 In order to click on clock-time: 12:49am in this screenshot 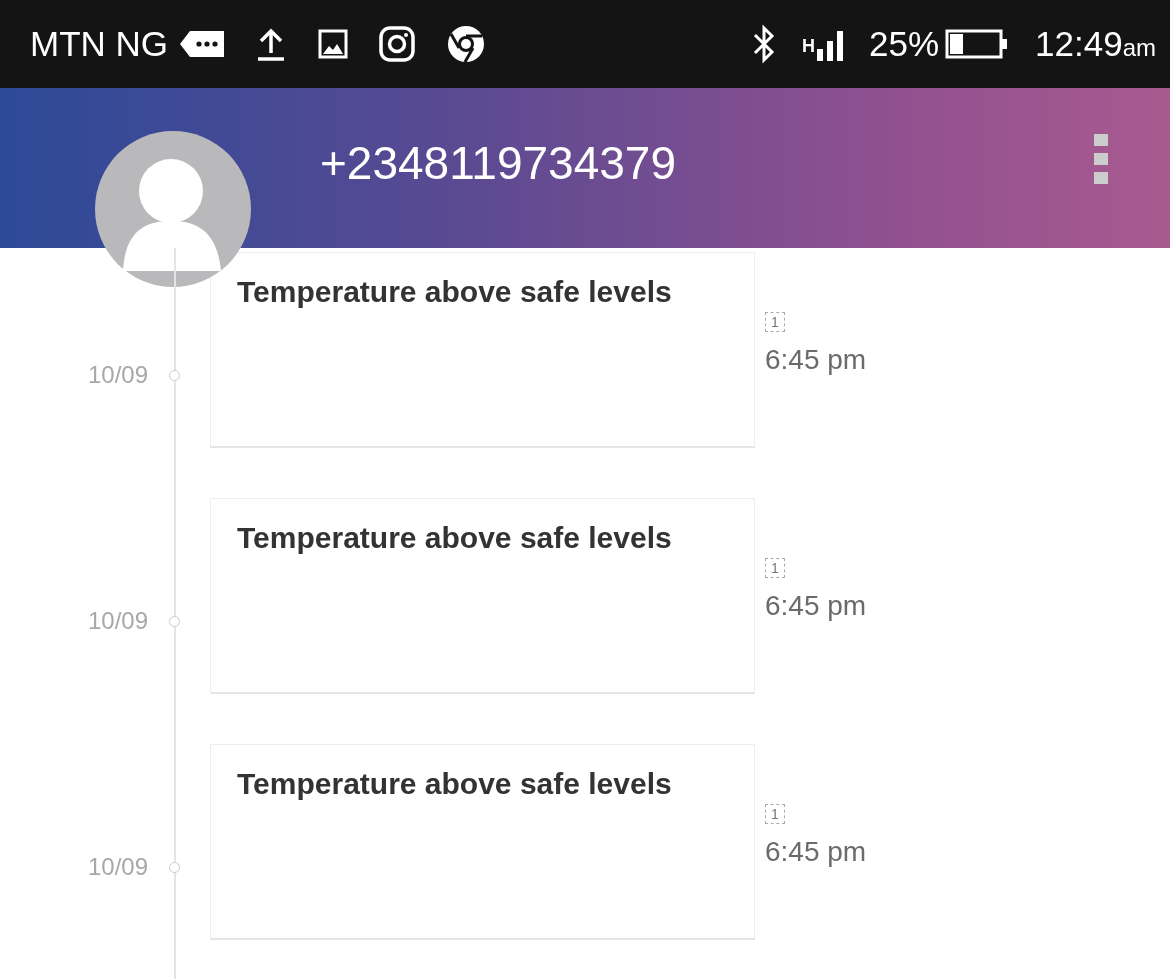, I will do `click(1095, 44)`.